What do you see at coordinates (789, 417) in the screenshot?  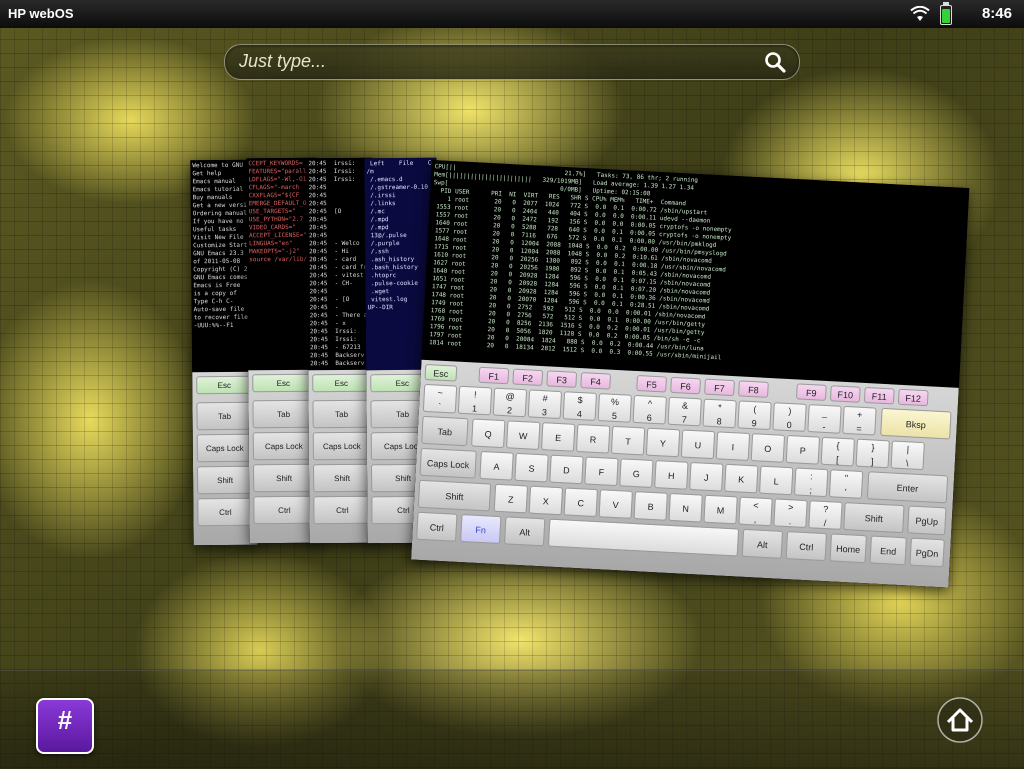 I see `number-key: ) 0` at bounding box center [789, 417].